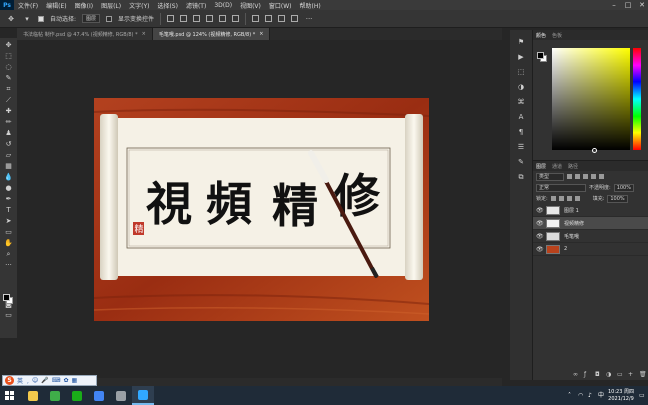 This screenshot has height=405, width=648. I want to click on tools-icon: ▦, so click(74, 380).